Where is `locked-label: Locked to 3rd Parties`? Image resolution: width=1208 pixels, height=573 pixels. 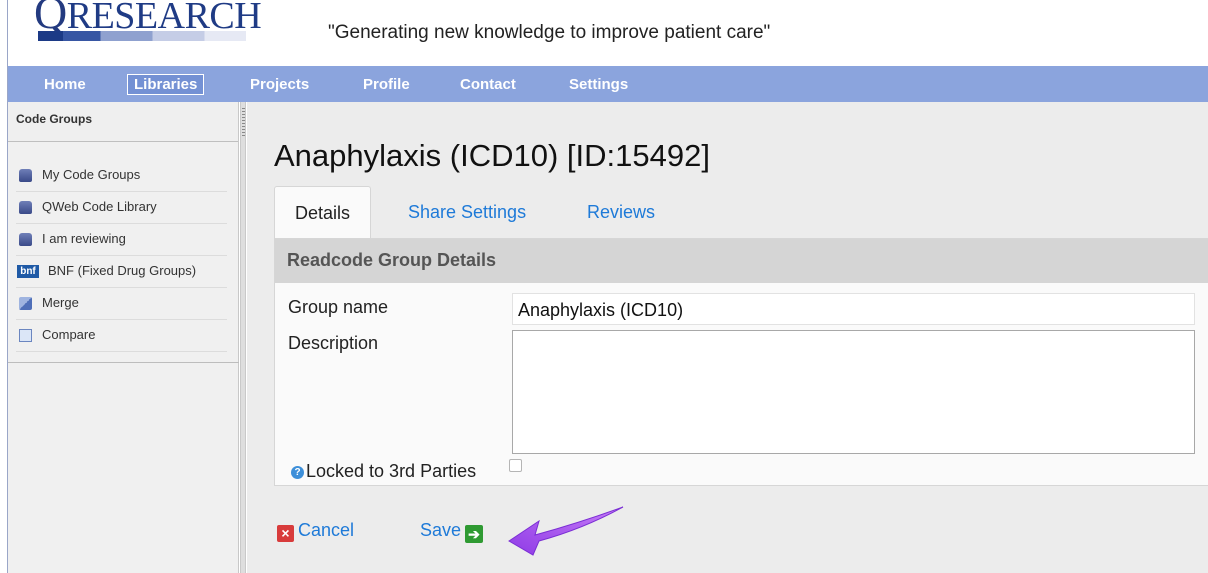 locked-label: Locked to 3rd Parties is located at coordinates (391, 471).